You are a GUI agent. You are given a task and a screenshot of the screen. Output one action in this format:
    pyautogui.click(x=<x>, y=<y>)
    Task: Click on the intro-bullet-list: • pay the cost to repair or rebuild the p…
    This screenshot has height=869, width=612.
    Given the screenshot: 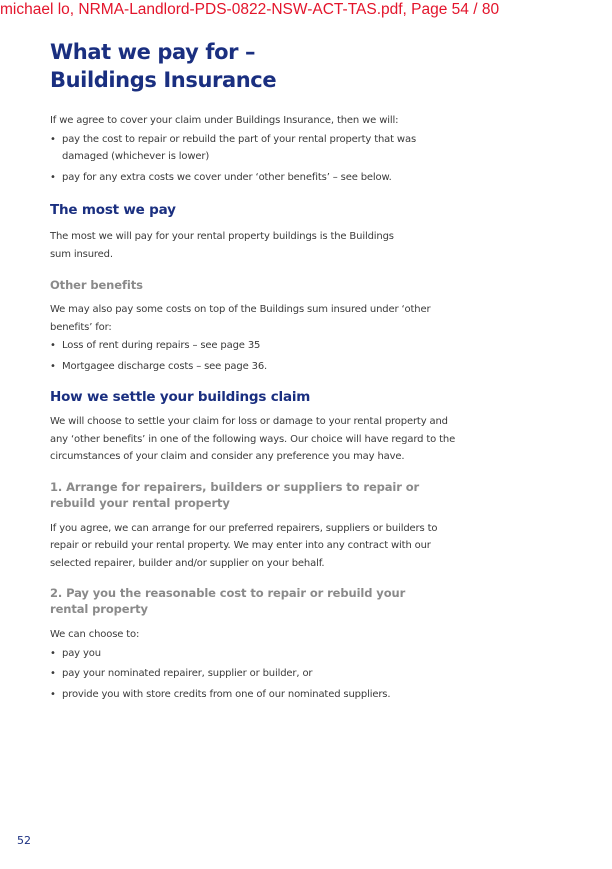 What is the action you would take?
    pyautogui.click(x=255, y=159)
    